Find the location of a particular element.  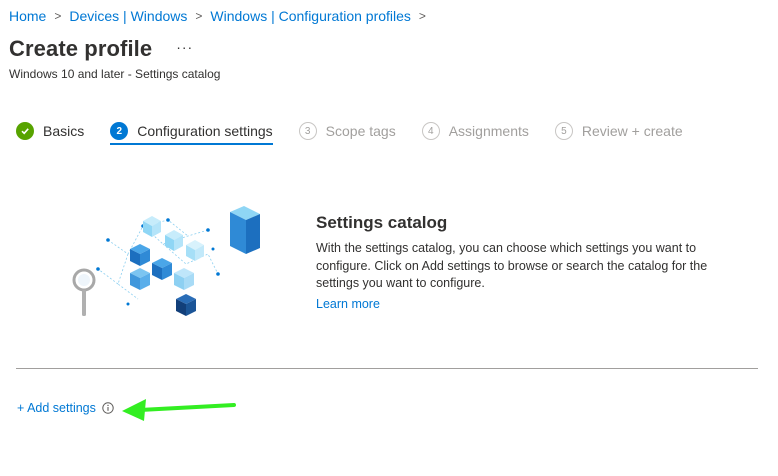

step-number: 5 is located at coordinates (563, 131).